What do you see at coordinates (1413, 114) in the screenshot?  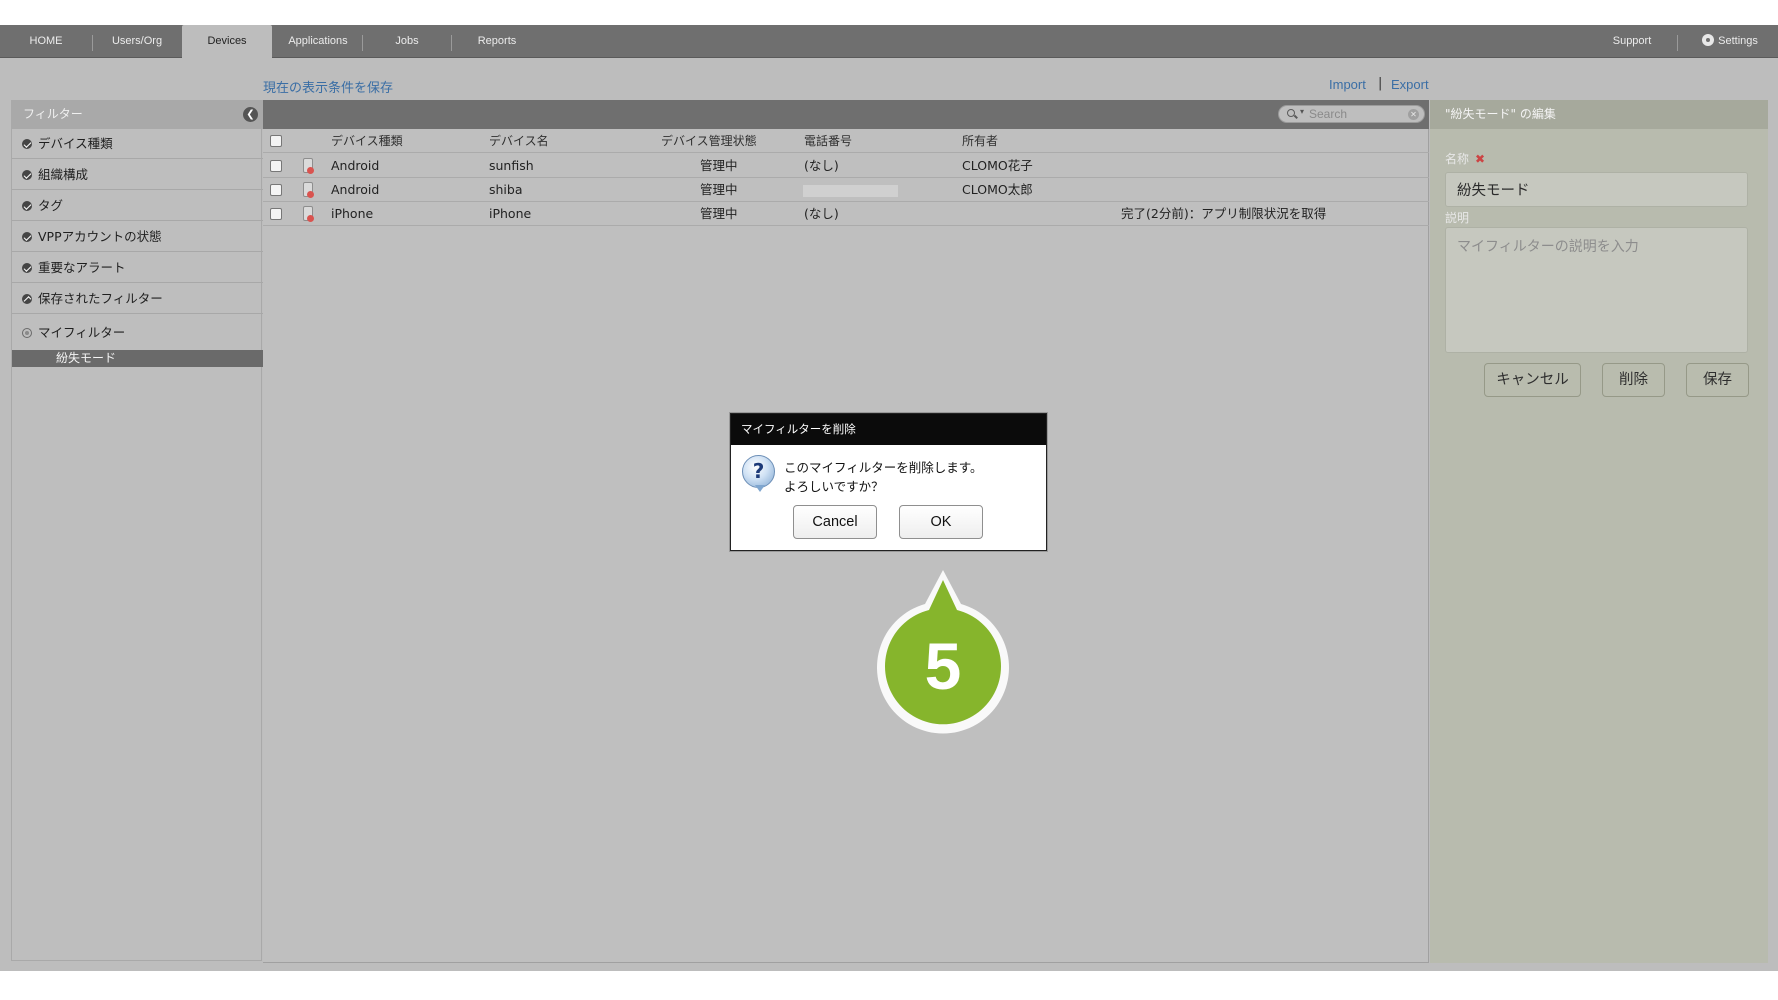 I see `clear-search-icon: ✕` at bounding box center [1413, 114].